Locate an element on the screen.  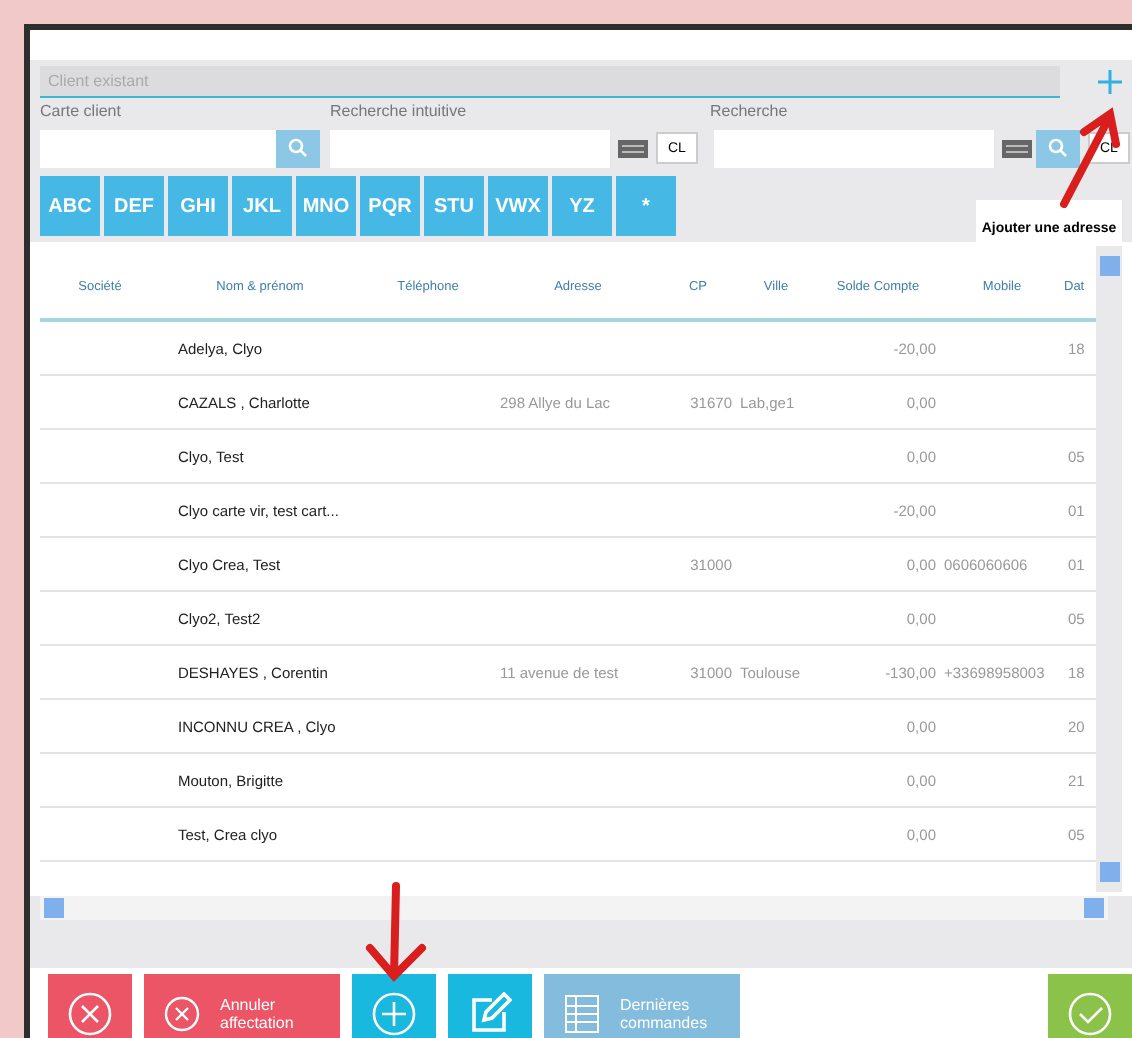
close-icon is located at coordinates (90, 1014).